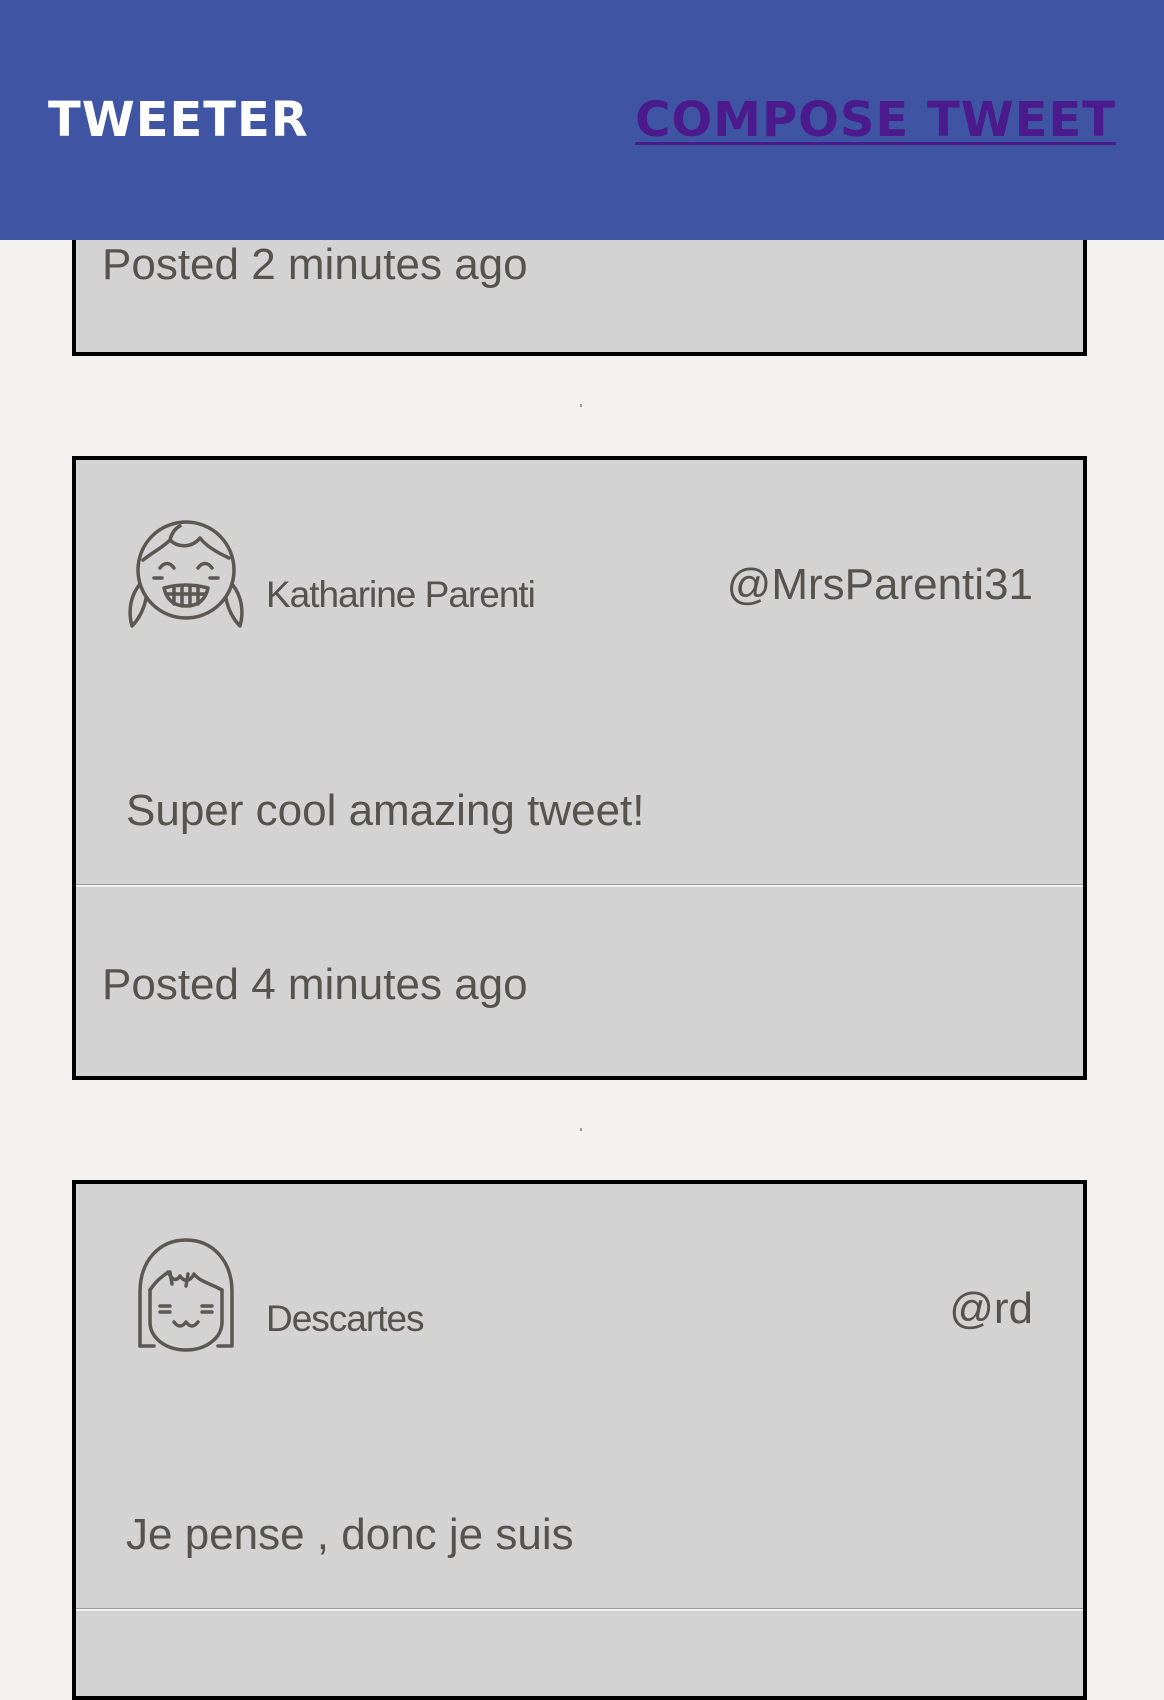 The width and height of the screenshot is (1164, 1700). What do you see at coordinates (879, 584) in the screenshot?
I see `tweet-author-handle: @MrsParenti31` at bounding box center [879, 584].